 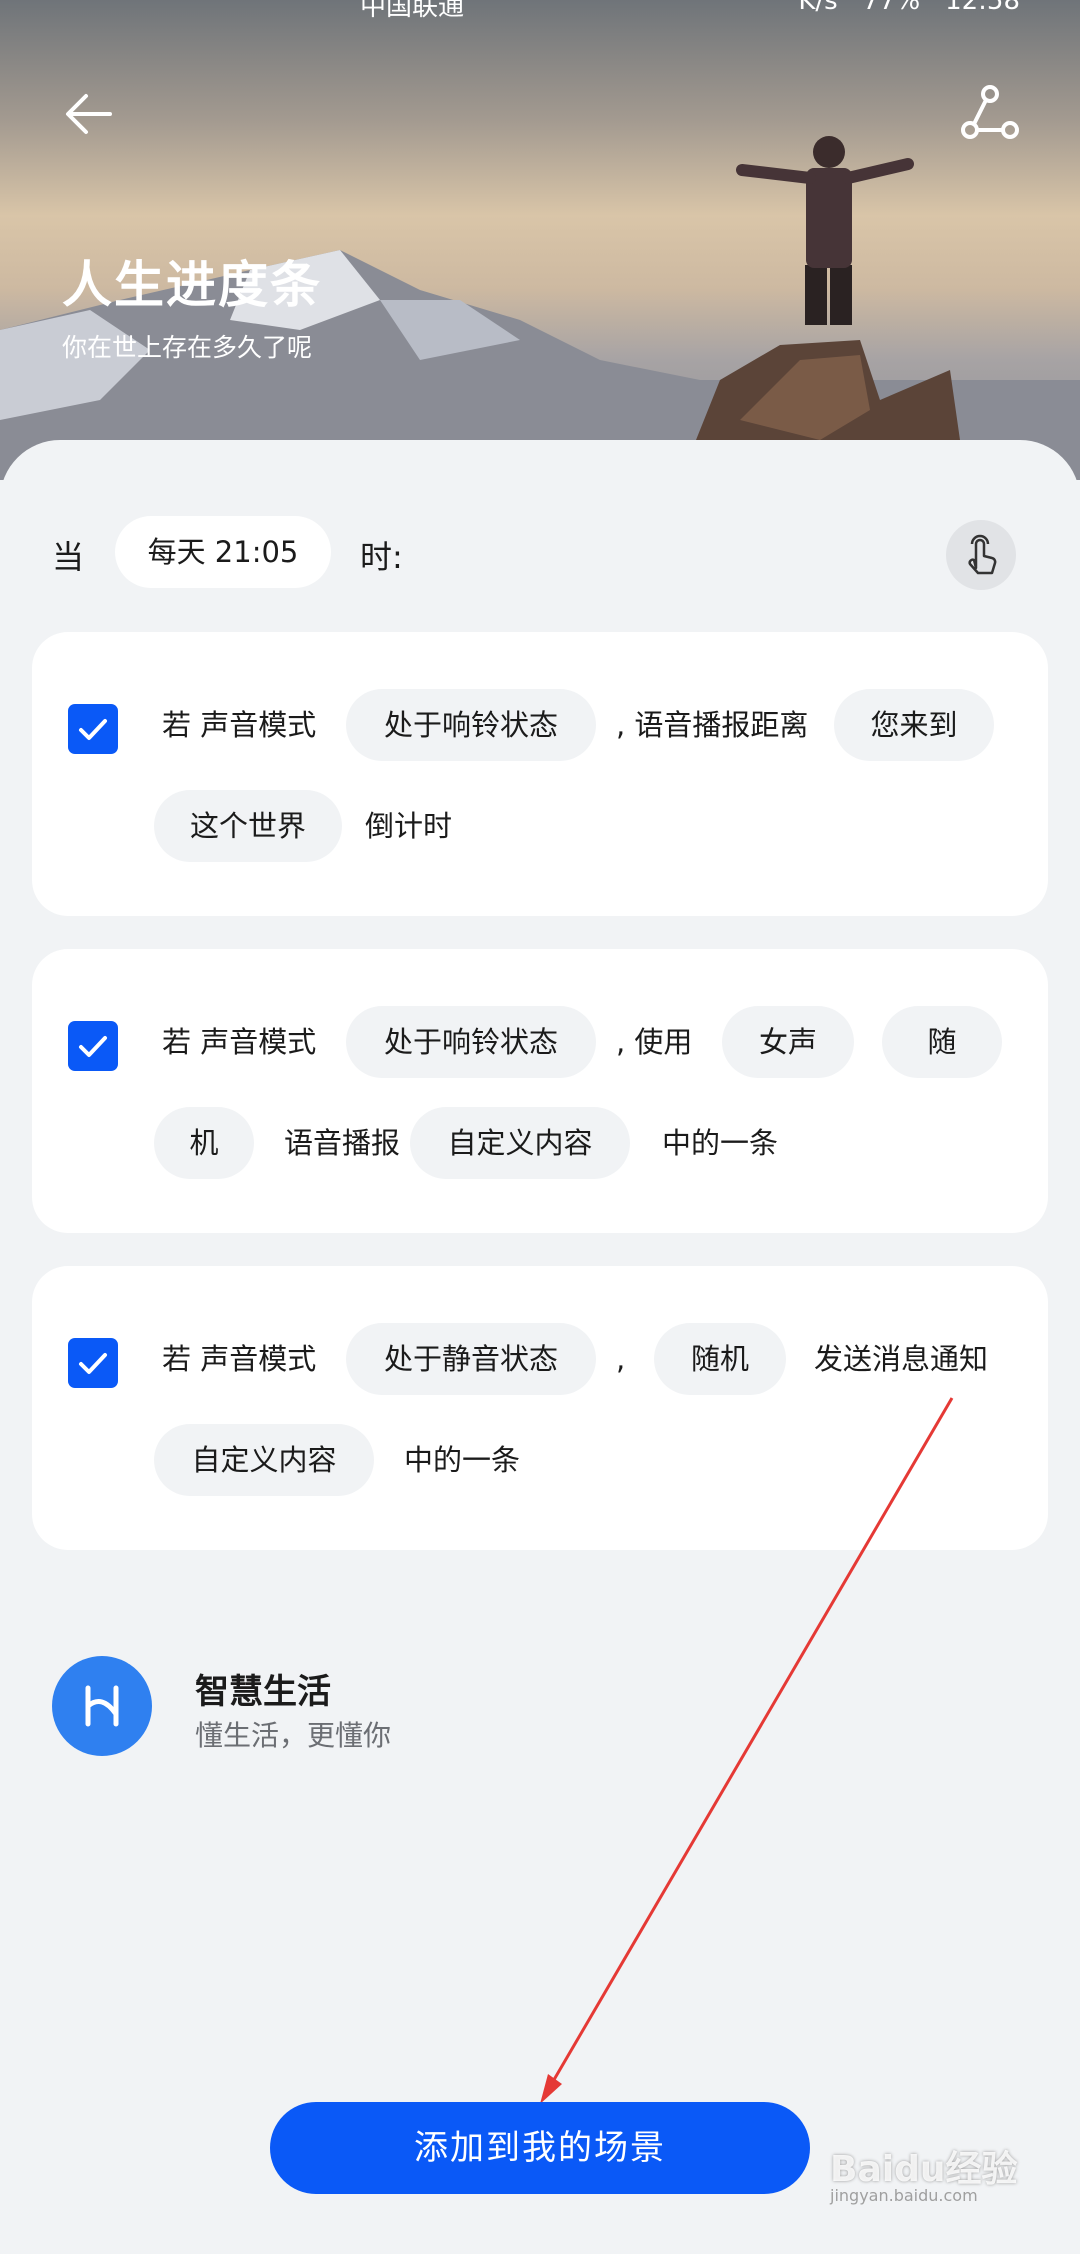 What do you see at coordinates (924, 2169) in the screenshot?
I see `baidu-watermark: Baidu经验` at bounding box center [924, 2169].